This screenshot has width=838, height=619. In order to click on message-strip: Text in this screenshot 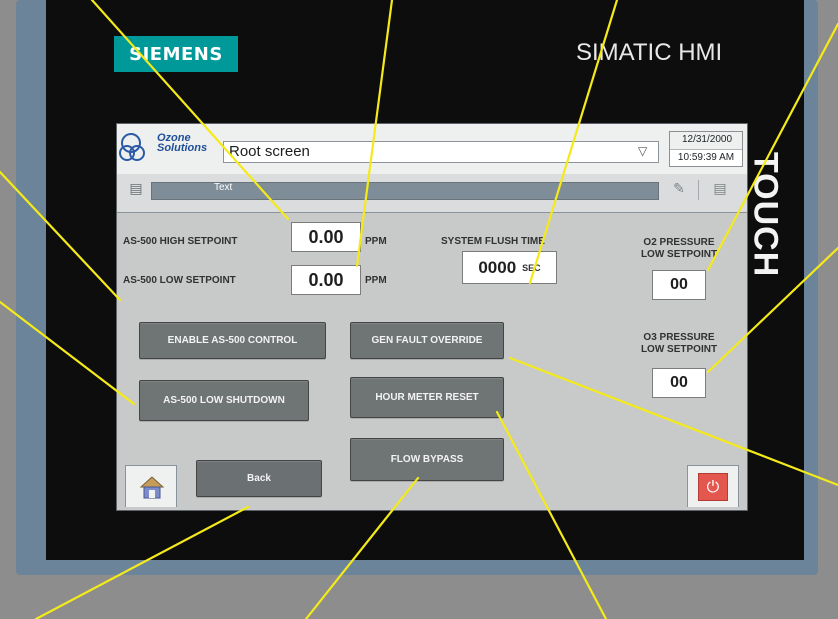, I will do `click(405, 191)`.